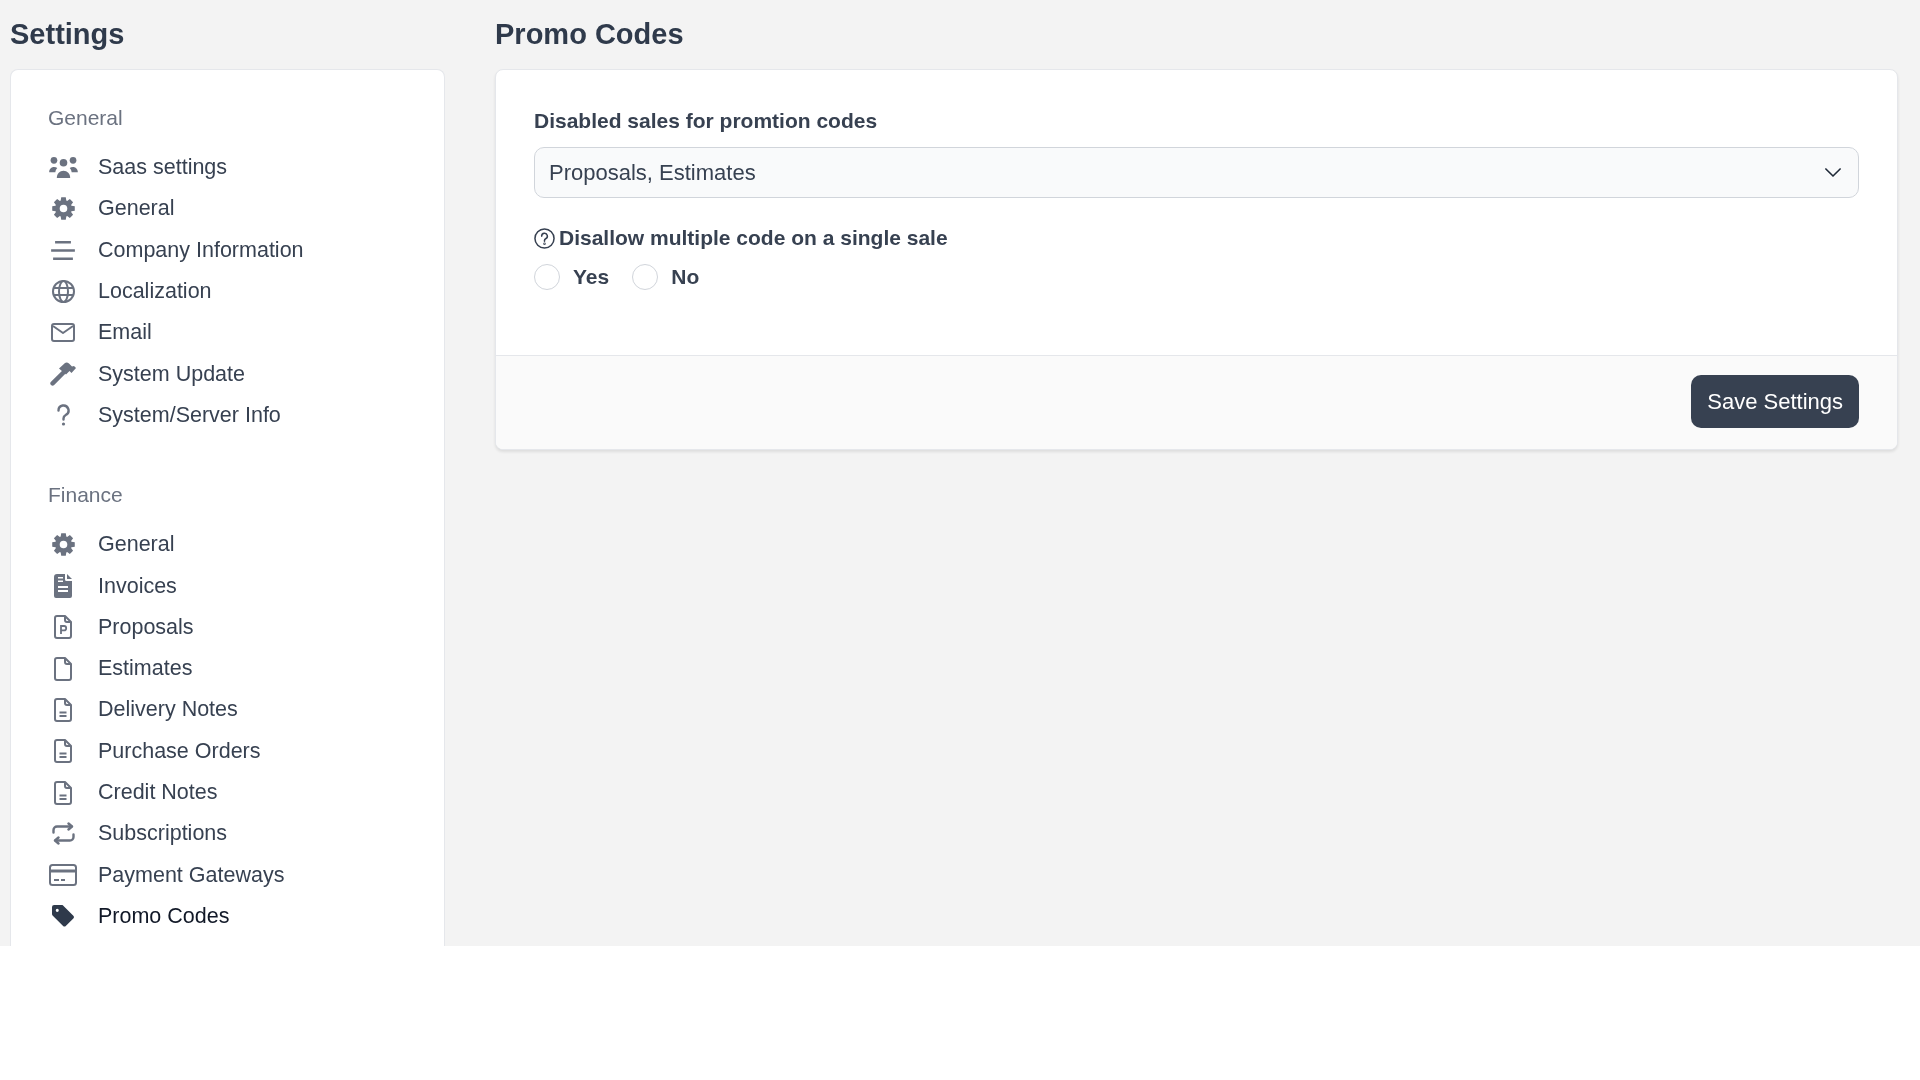  What do you see at coordinates (166, 875) in the screenshot?
I see `sidebar-item: Payment Gateways` at bounding box center [166, 875].